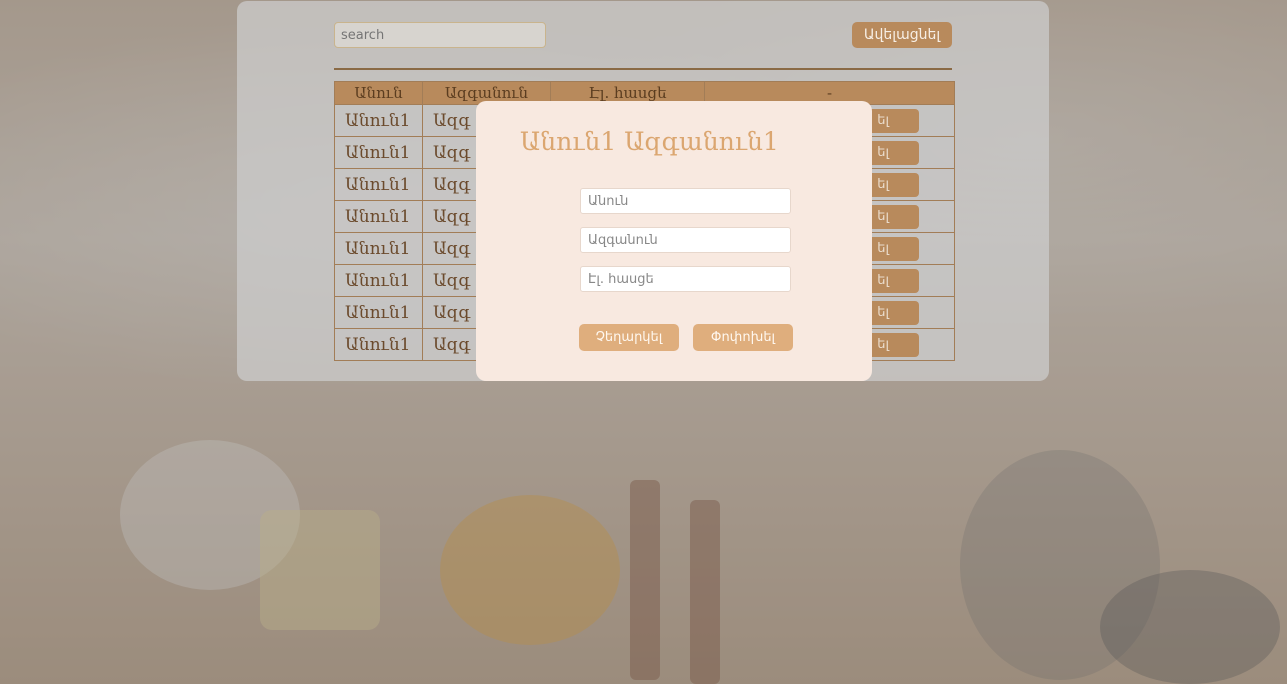 The image size is (1287, 684). I want to click on search-input, so click(440, 35).